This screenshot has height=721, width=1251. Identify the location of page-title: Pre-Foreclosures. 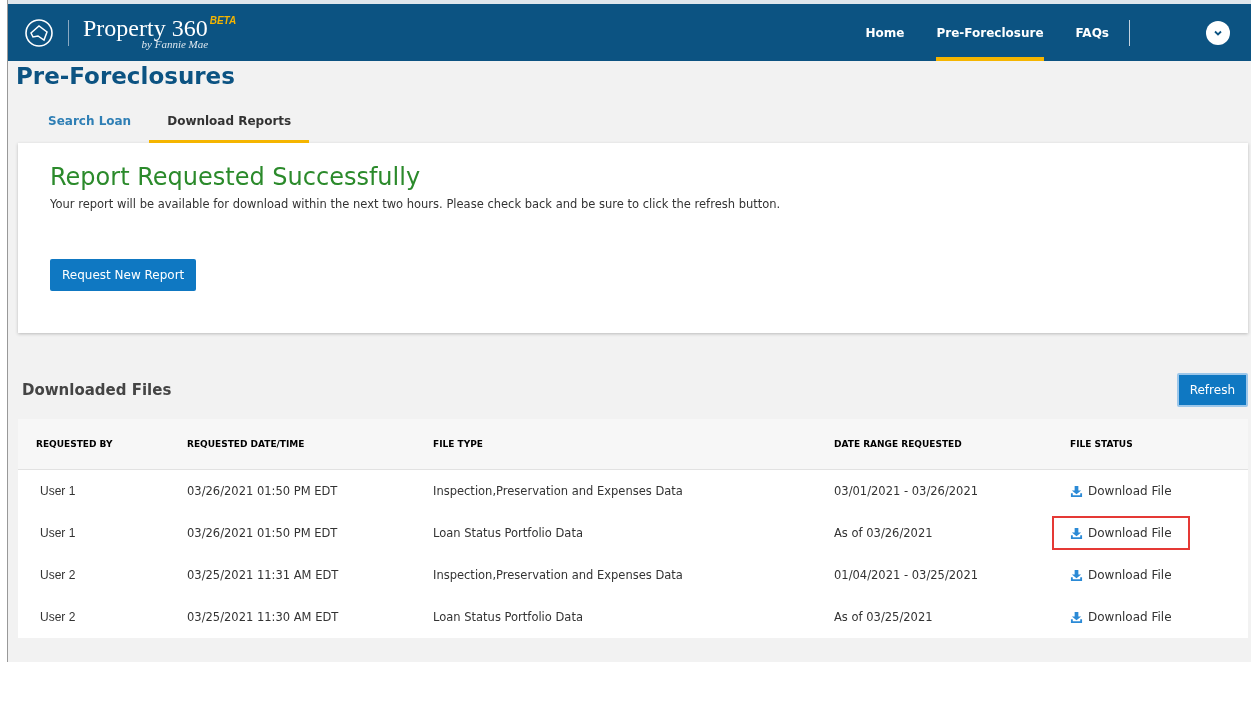
(126, 76).